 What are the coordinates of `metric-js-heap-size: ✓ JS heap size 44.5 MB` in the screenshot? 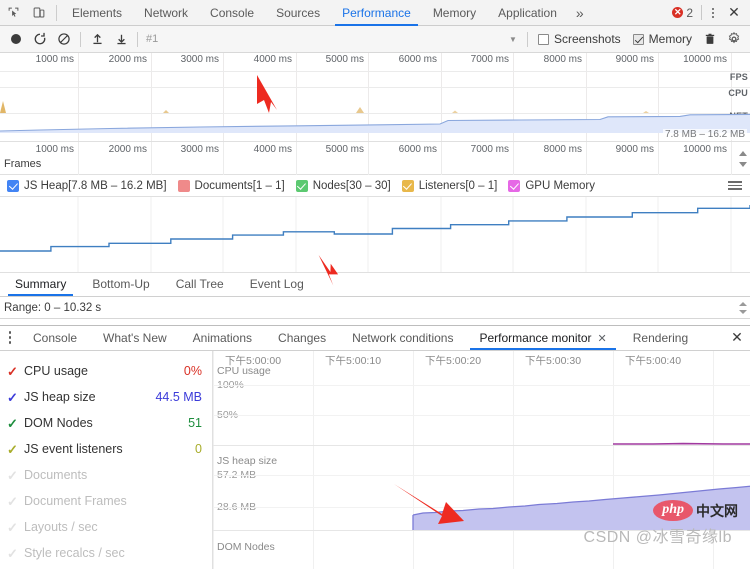 It's located at (106, 397).